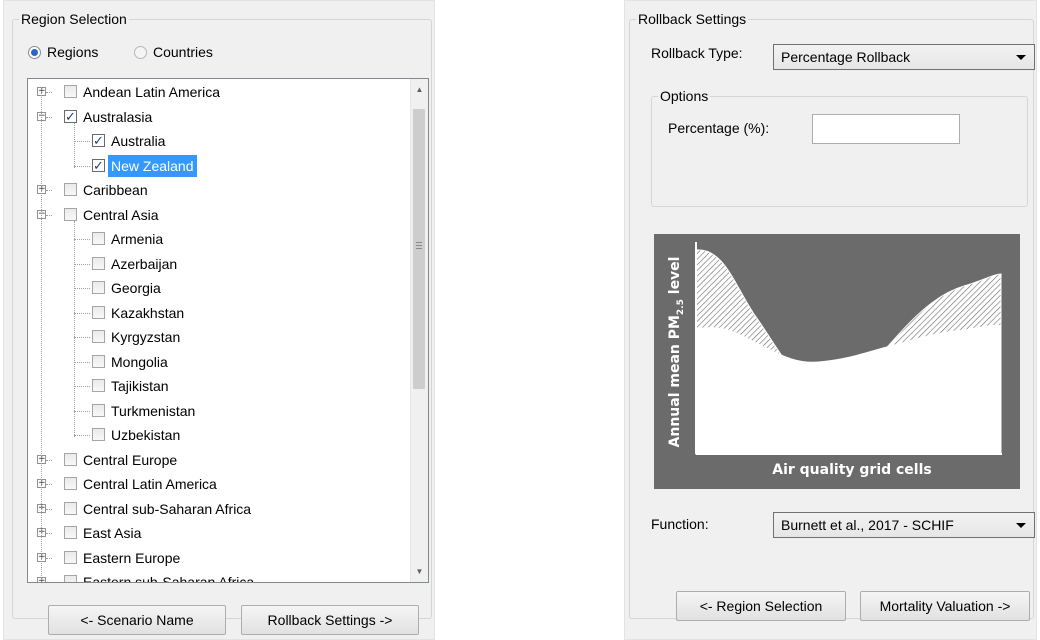 The width and height of the screenshot is (1040, 640). I want to click on options-title: Options, so click(684, 96).